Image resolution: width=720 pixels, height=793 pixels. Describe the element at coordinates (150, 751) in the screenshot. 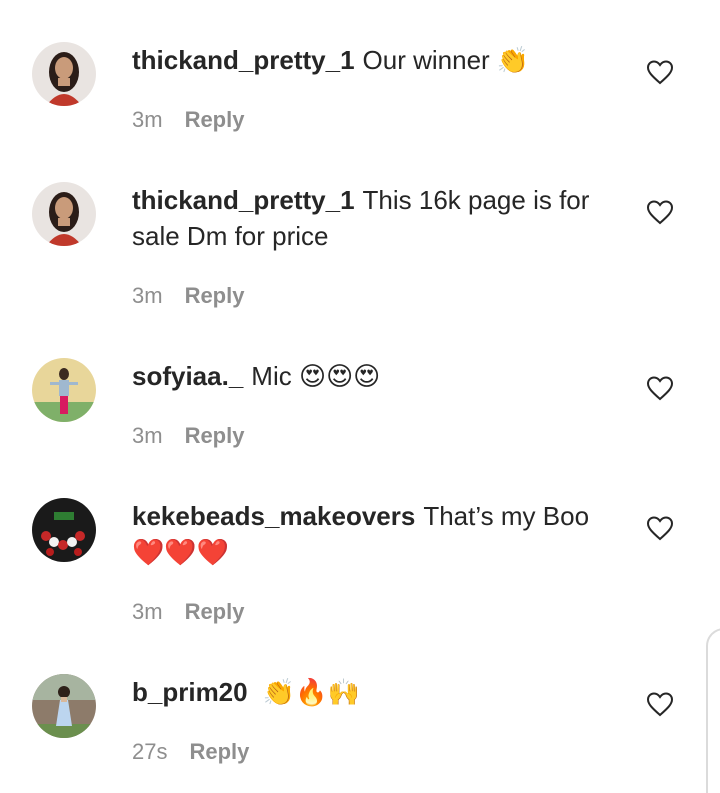

I see `comment-time: 27s` at that location.